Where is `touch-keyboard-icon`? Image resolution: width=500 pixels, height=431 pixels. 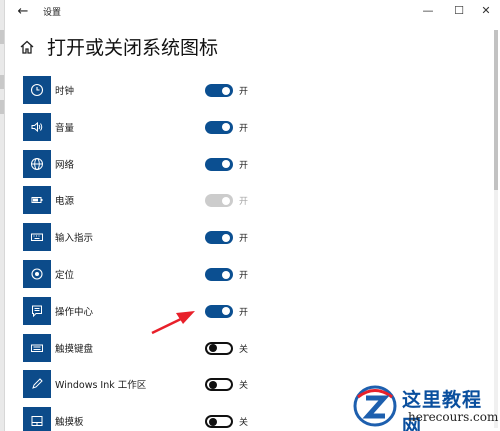
touch-keyboard-icon is located at coordinates (37, 348).